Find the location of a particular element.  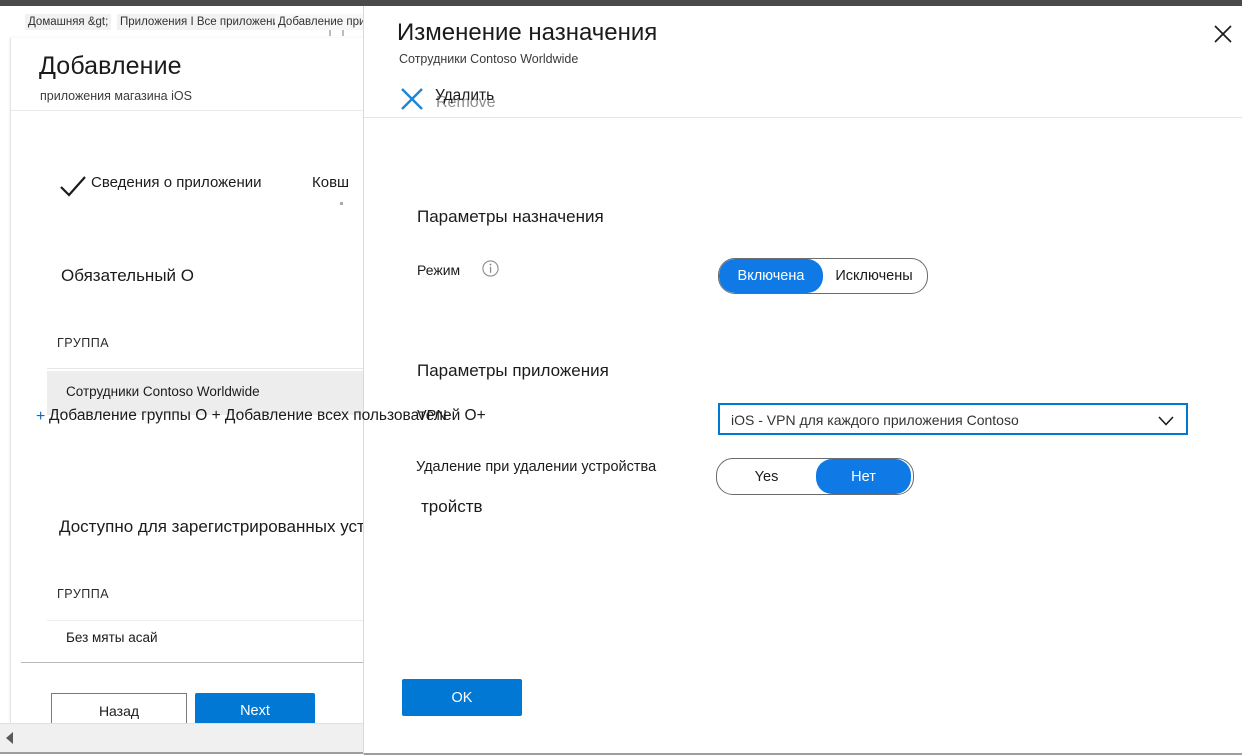

group-row-contoso-worldwide: Сотрудники Contoso Worldwide is located at coordinates (214, 393).